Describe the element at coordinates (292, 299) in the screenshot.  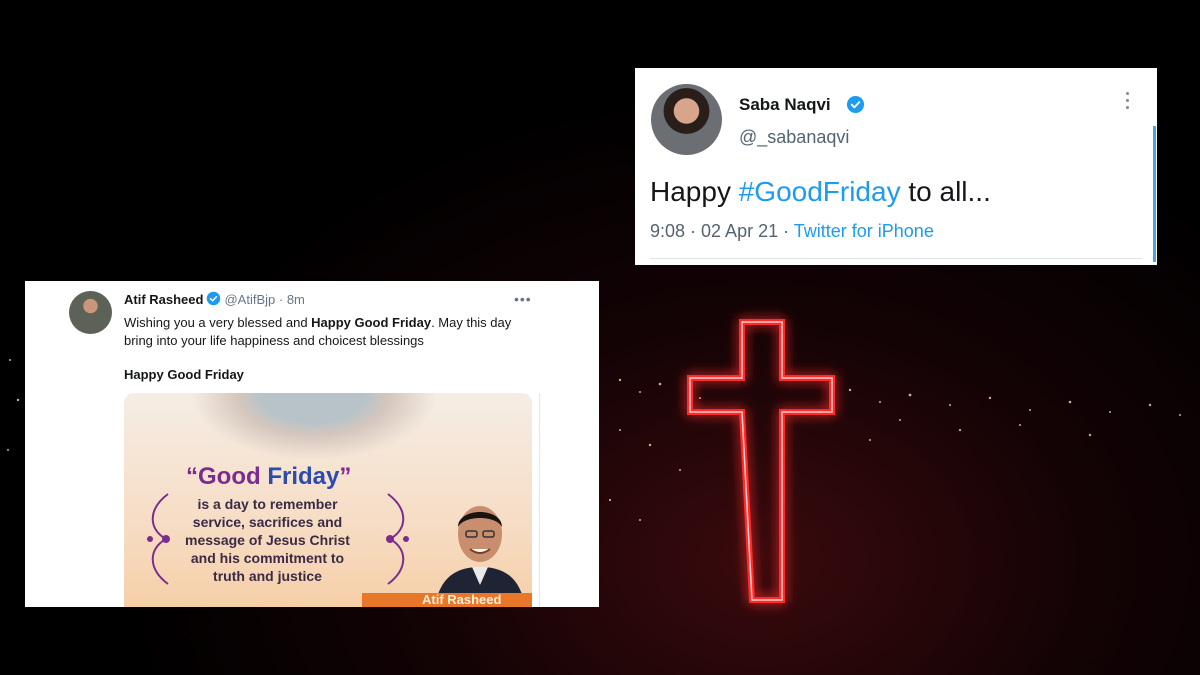
I see `timestamp: · 8m` at that location.